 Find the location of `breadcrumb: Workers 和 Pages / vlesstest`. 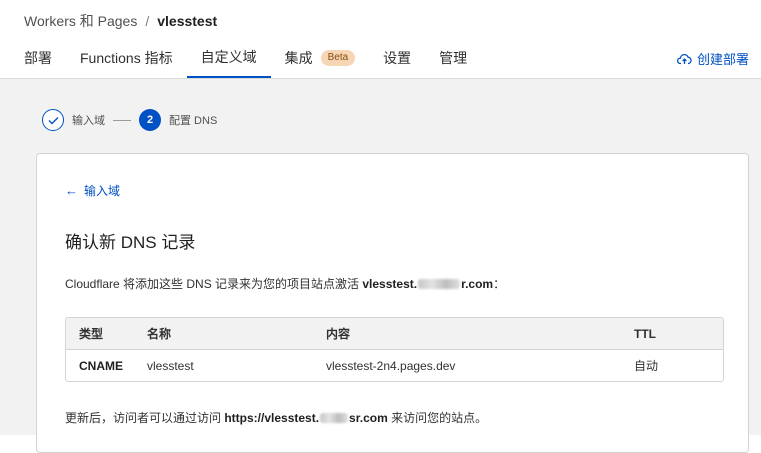

breadcrumb: Workers 和 Pages / vlesstest is located at coordinates (120, 21).